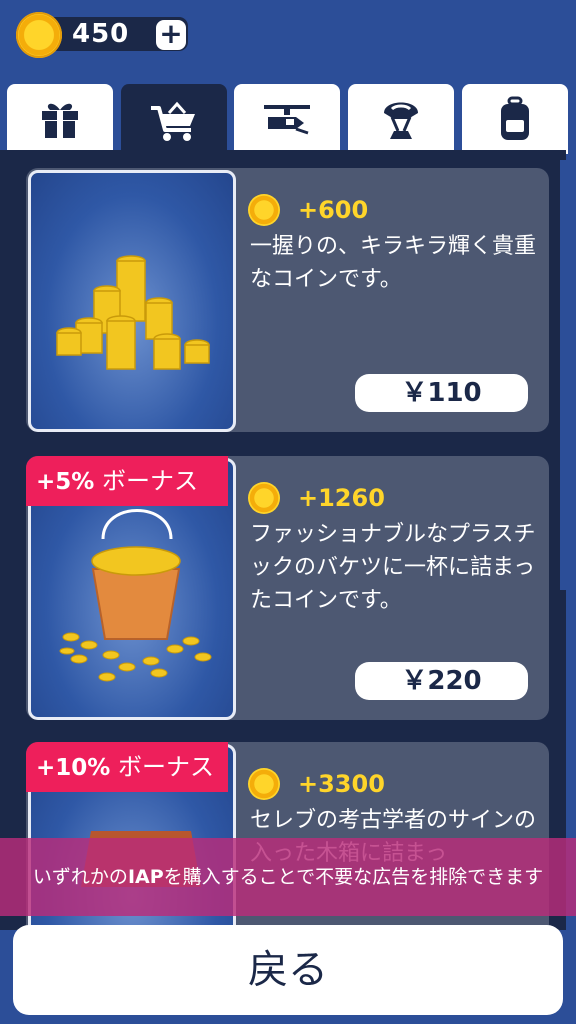  What do you see at coordinates (80, 877) in the screenshot?
I see `banner-prefix: いずれかの` at bounding box center [80, 877].